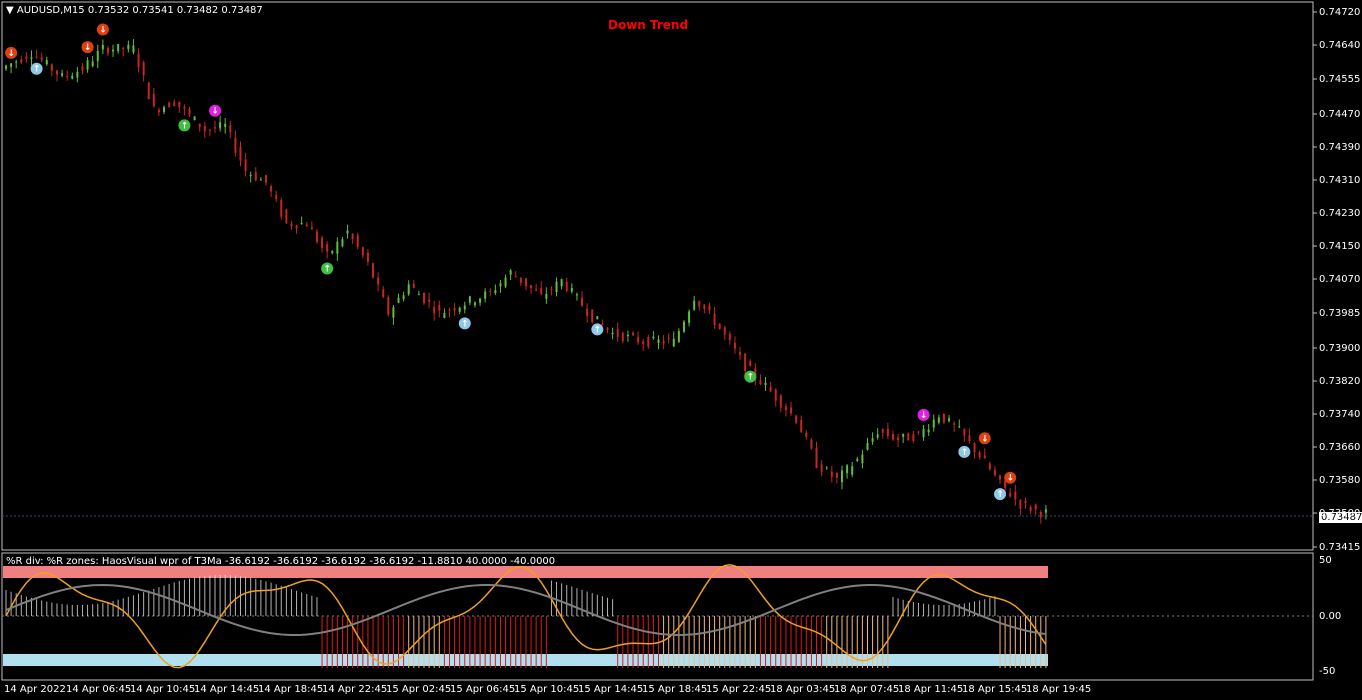 Image resolution: width=1362 pixels, height=700 pixels. What do you see at coordinates (88, 48) in the screenshot?
I see `signal-glyph: ↓` at bounding box center [88, 48].